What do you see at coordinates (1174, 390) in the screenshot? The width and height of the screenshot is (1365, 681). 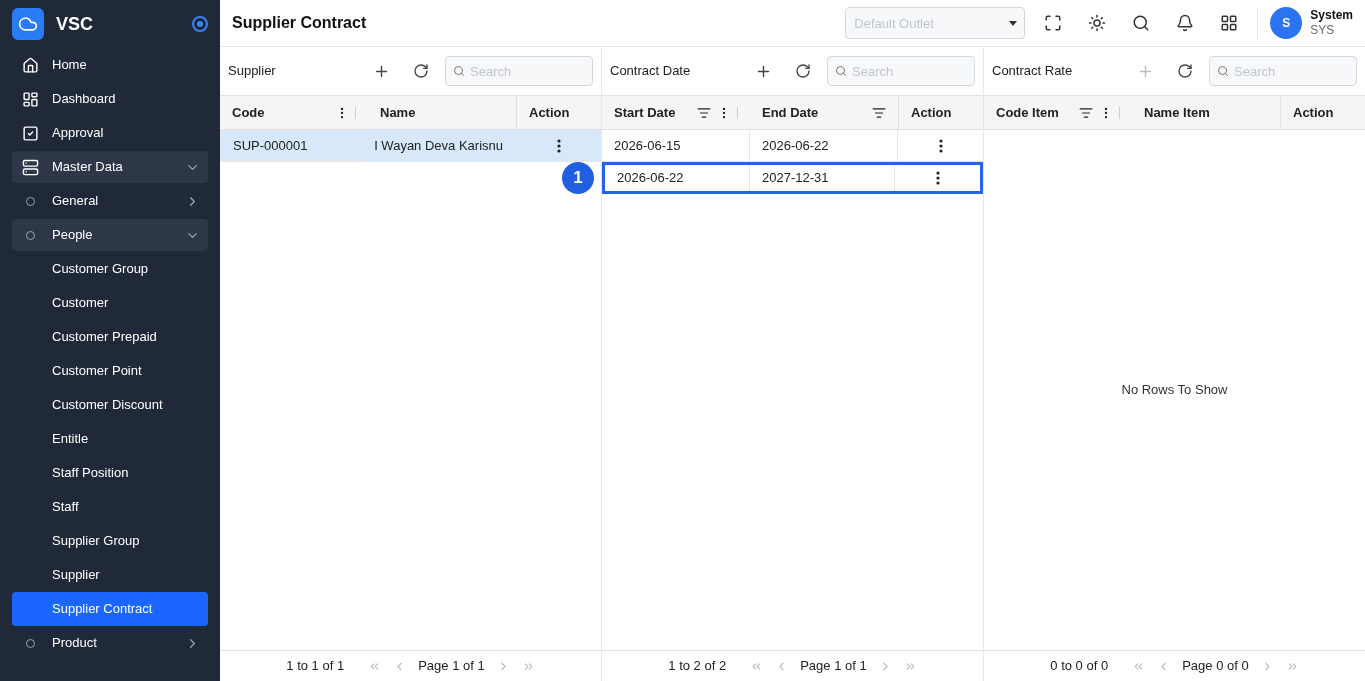 I see `empty-message: No Rows To Show` at bounding box center [1174, 390].